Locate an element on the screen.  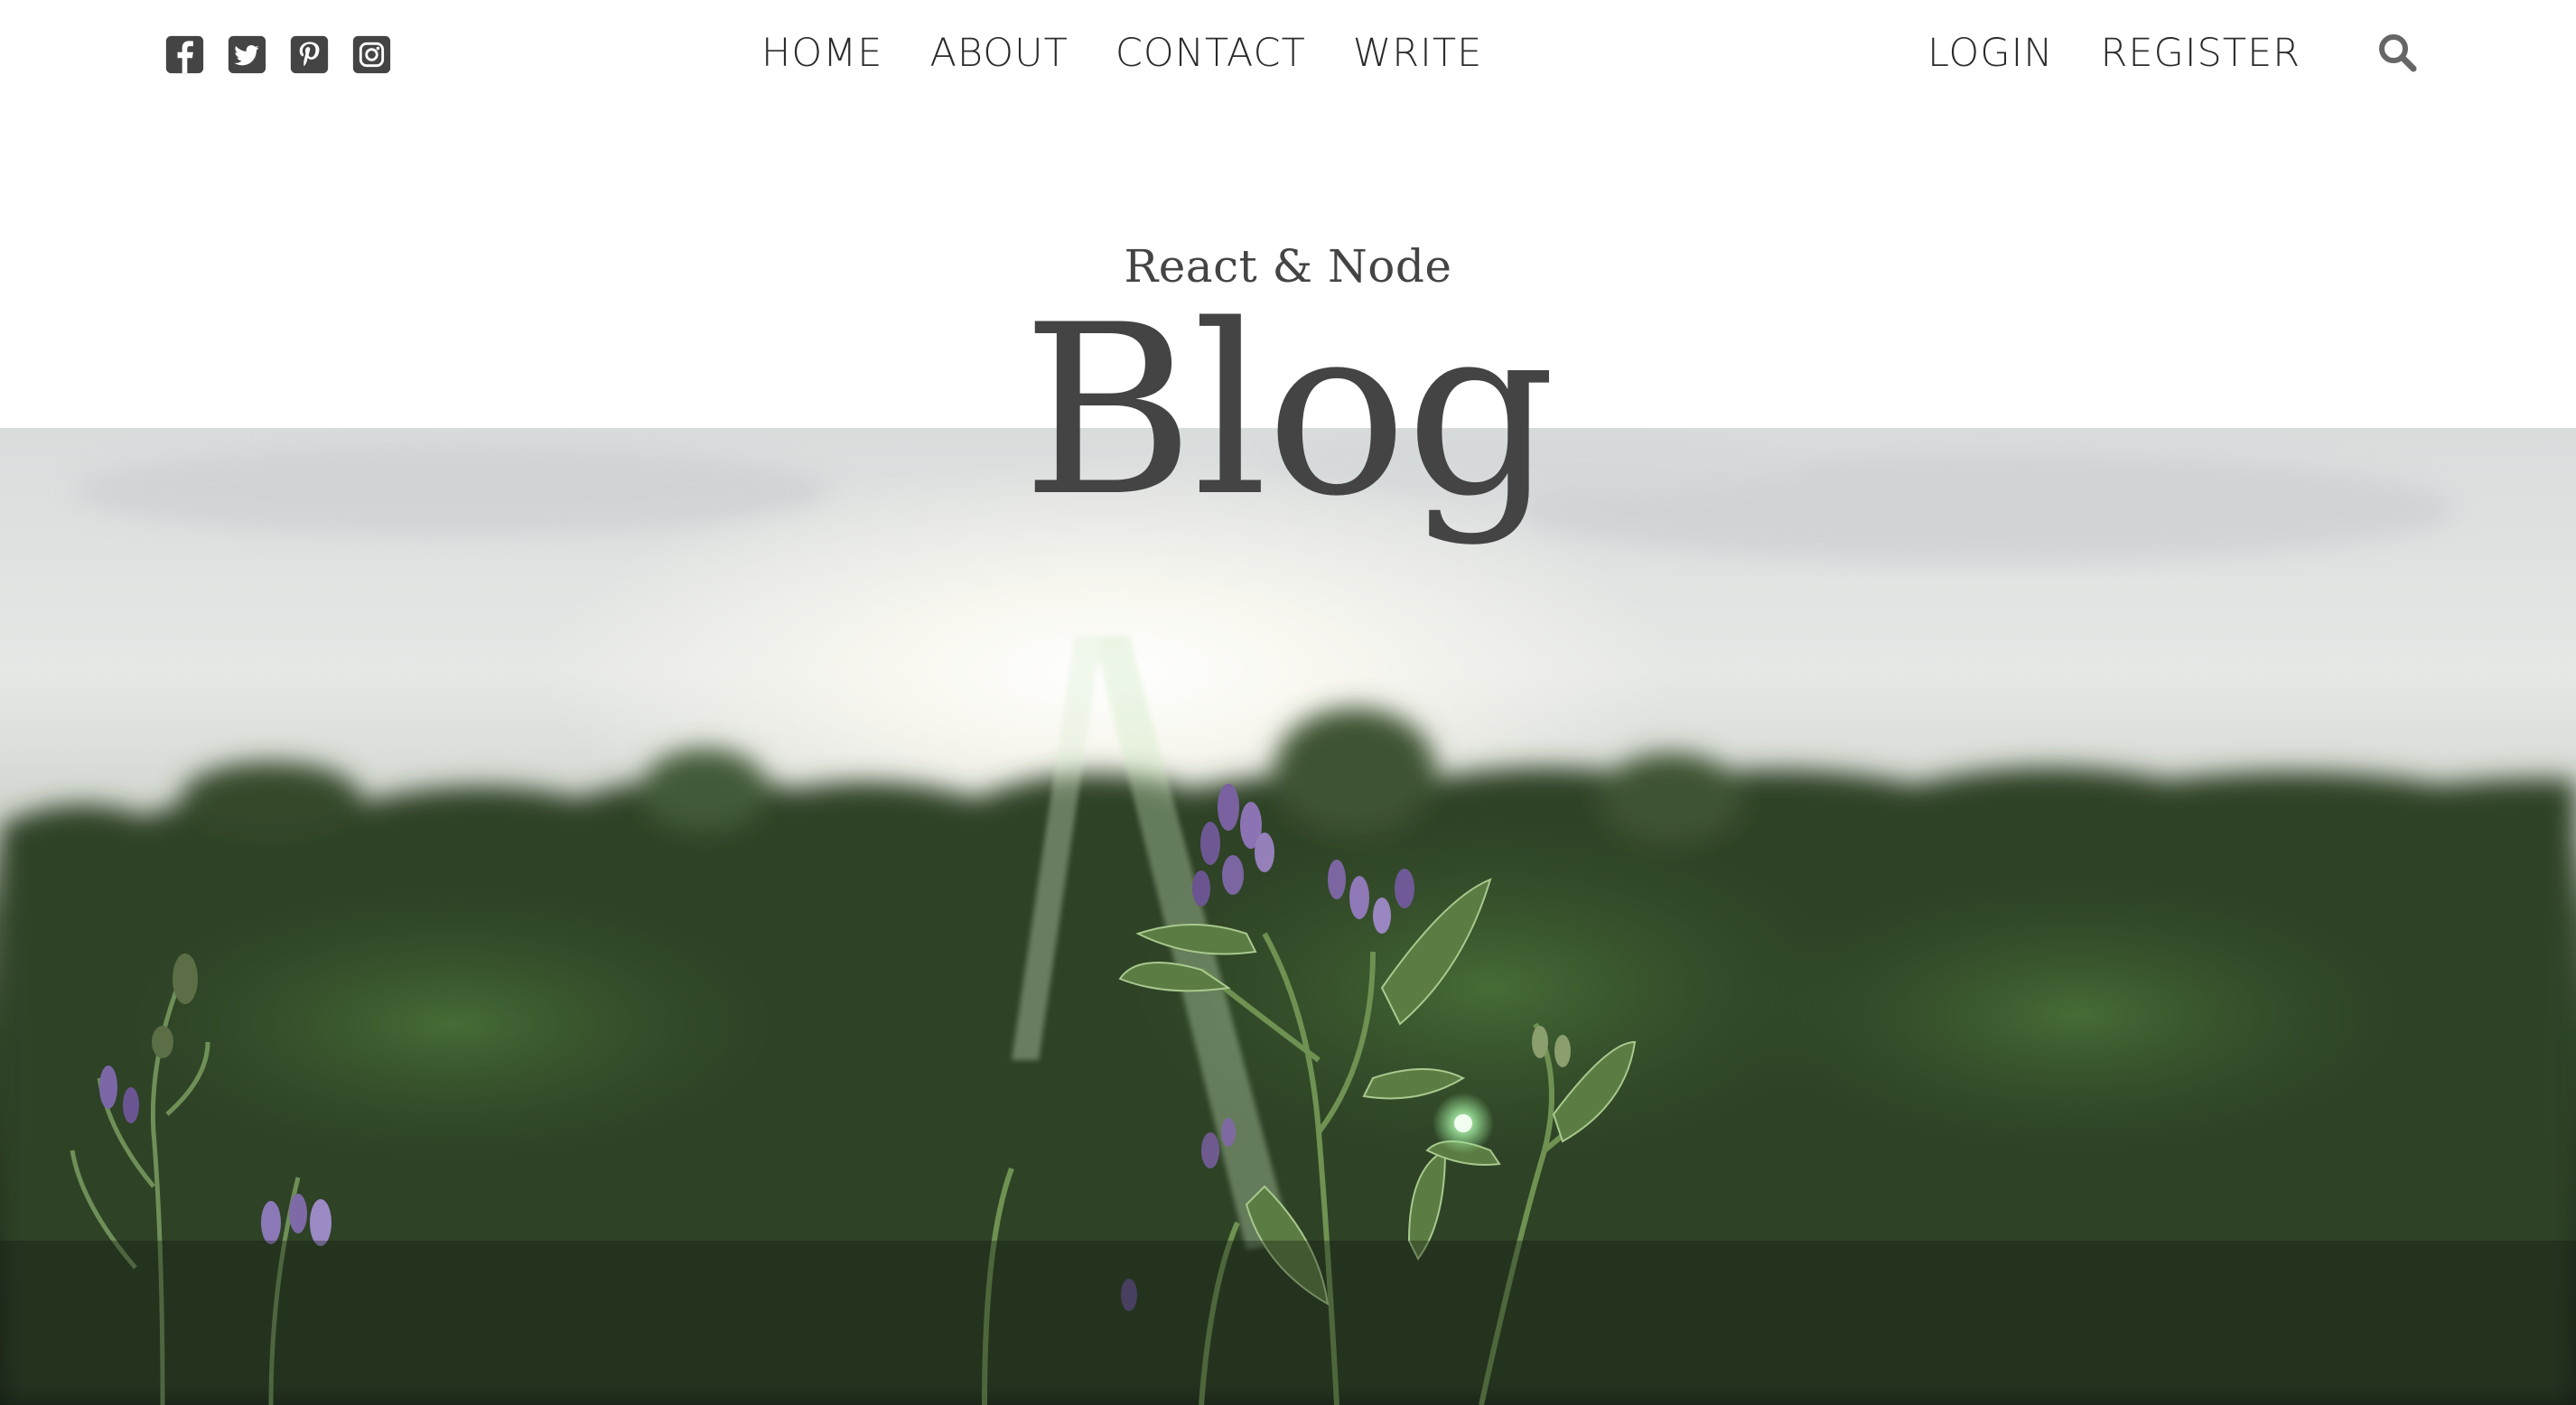
auth-nav: LOGIN REGISTER is located at coordinates (2114, 53).